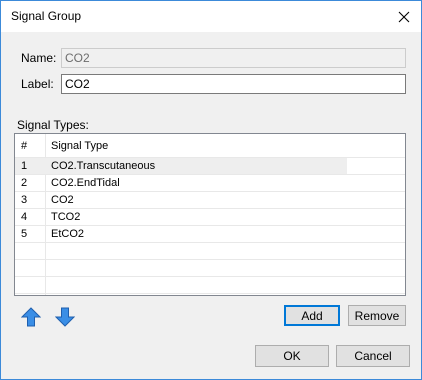 The image size is (422, 380). What do you see at coordinates (292, 356) in the screenshot?
I see `ok-button: OK` at bounding box center [292, 356].